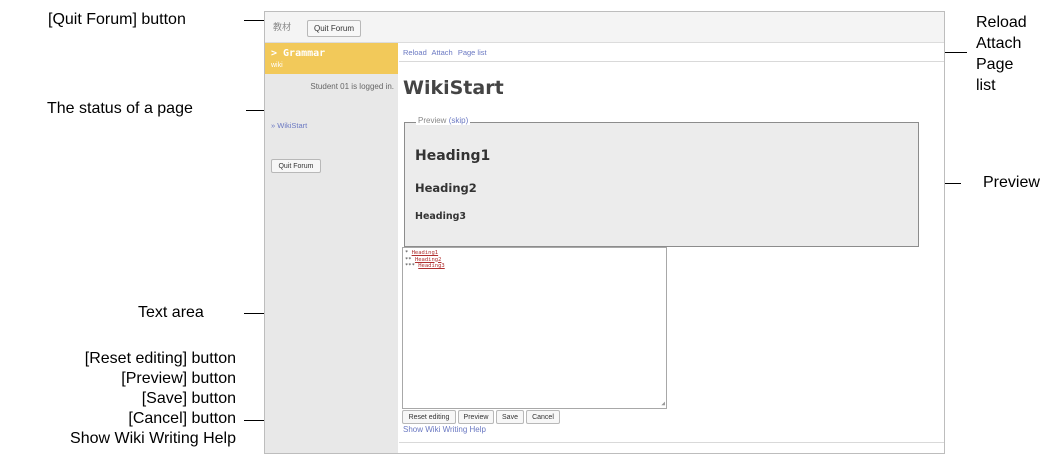 This screenshot has height=464, width=1060. Describe the element at coordinates (296, 166) in the screenshot. I see `sidebar-quit-forum-button: Quit Forum` at that location.